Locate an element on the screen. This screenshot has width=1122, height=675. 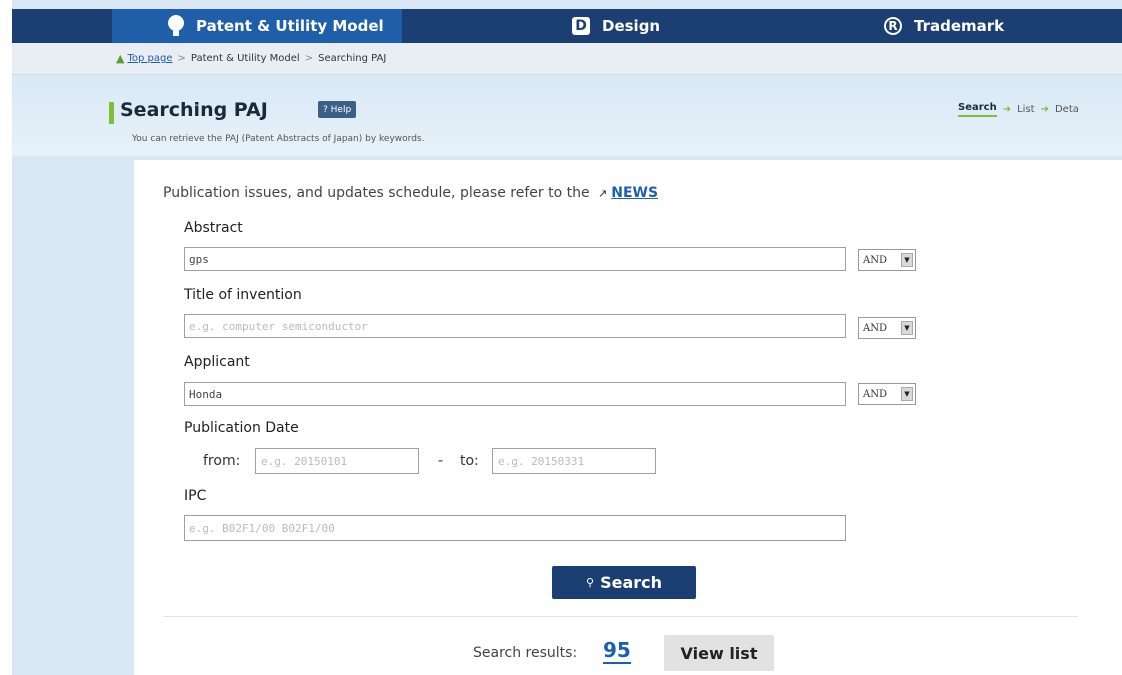
breadcrumb-top-page-link: Top page is located at coordinates (149, 58).